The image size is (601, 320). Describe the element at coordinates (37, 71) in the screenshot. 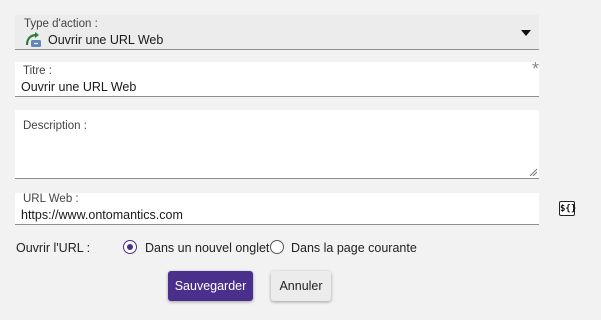

I see `title-label: Titre :` at that location.